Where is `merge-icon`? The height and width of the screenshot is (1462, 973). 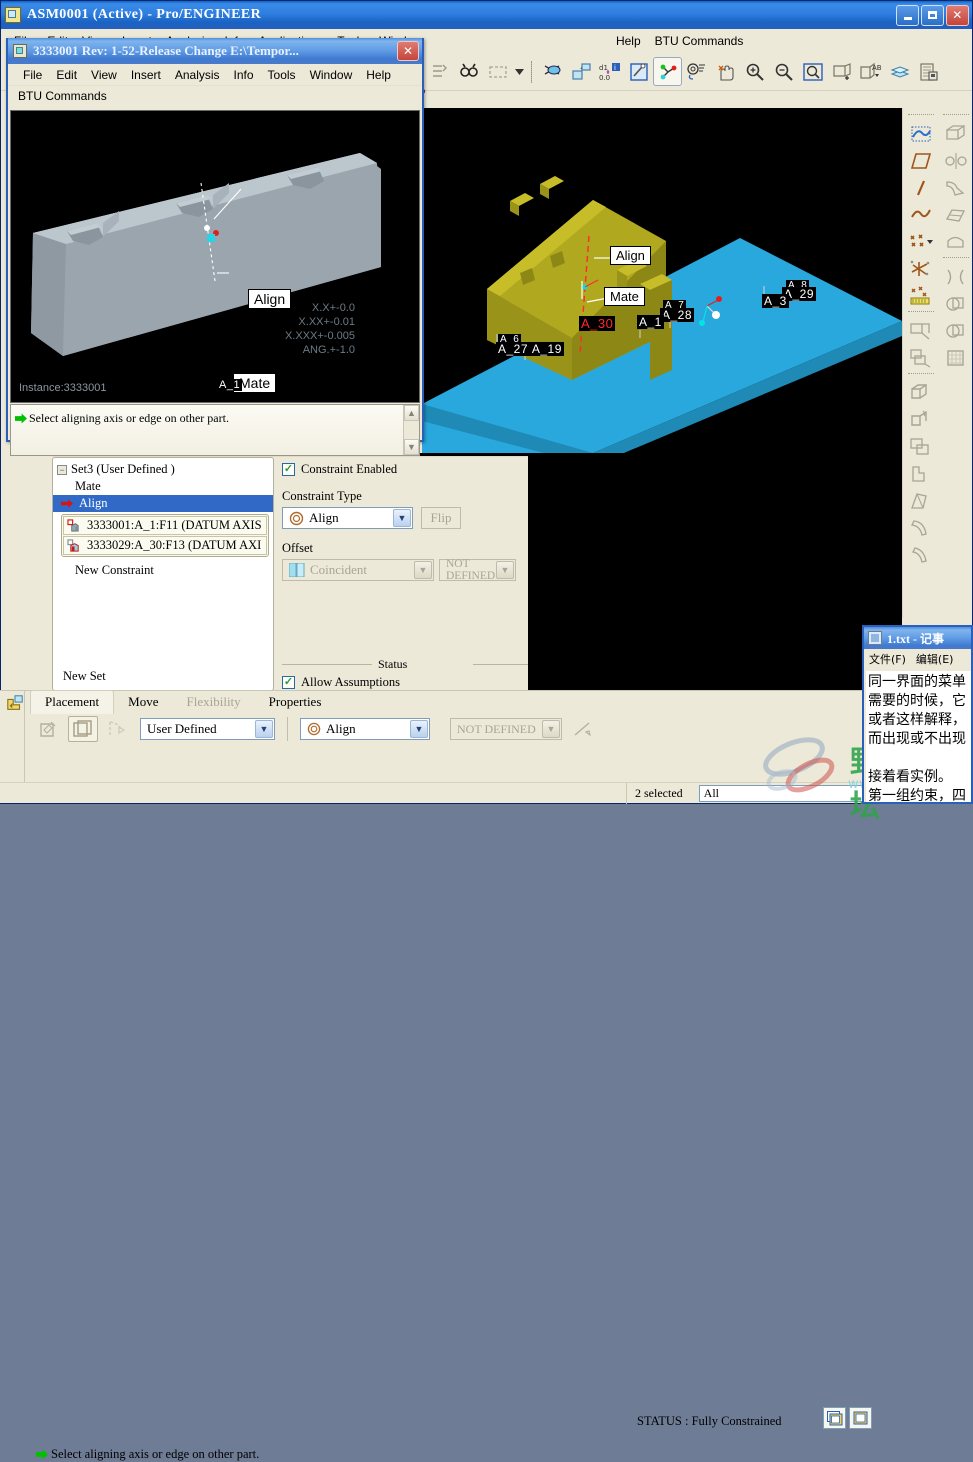 merge-icon is located at coordinates (956, 276).